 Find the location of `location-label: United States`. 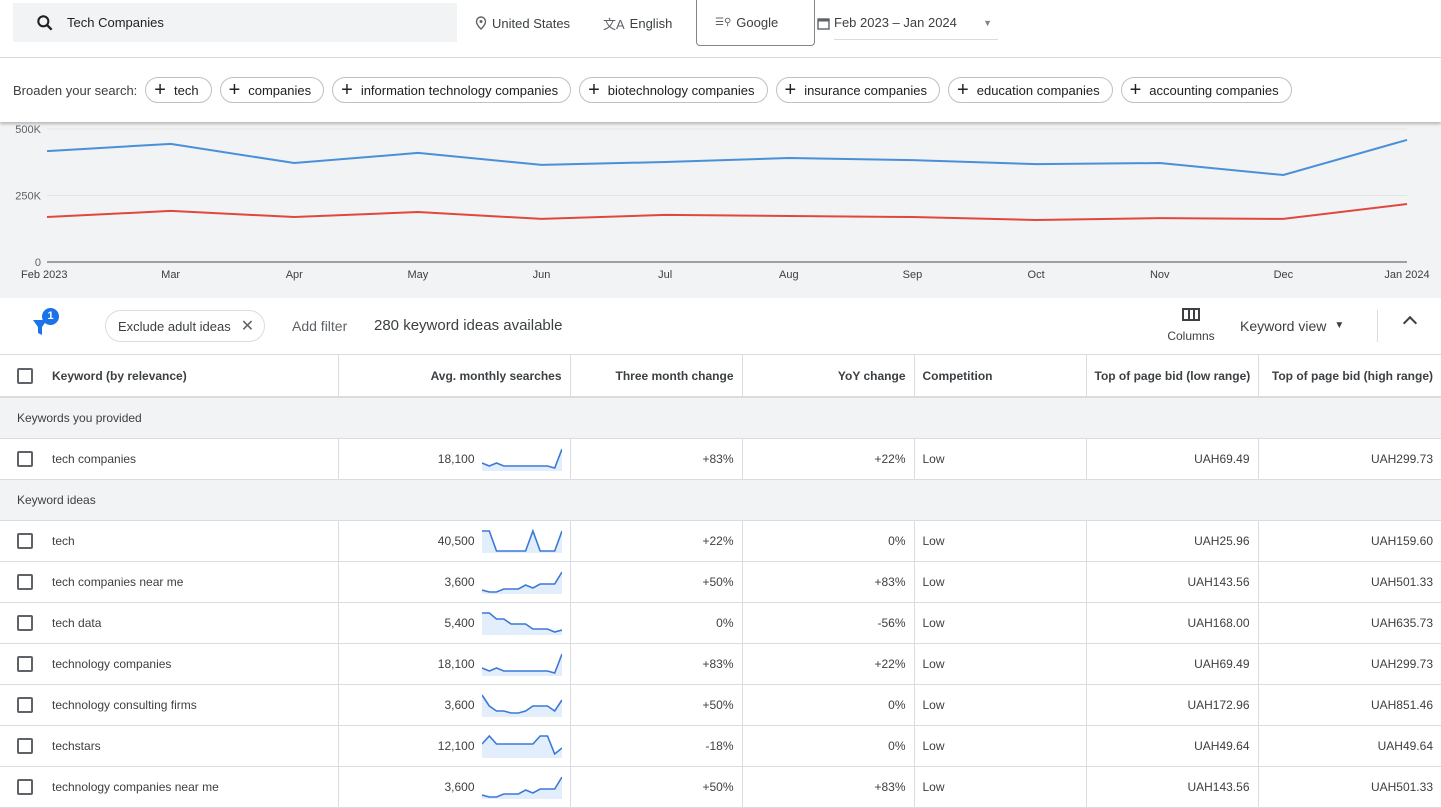

location-label: United States is located at coordinates (531, 23).